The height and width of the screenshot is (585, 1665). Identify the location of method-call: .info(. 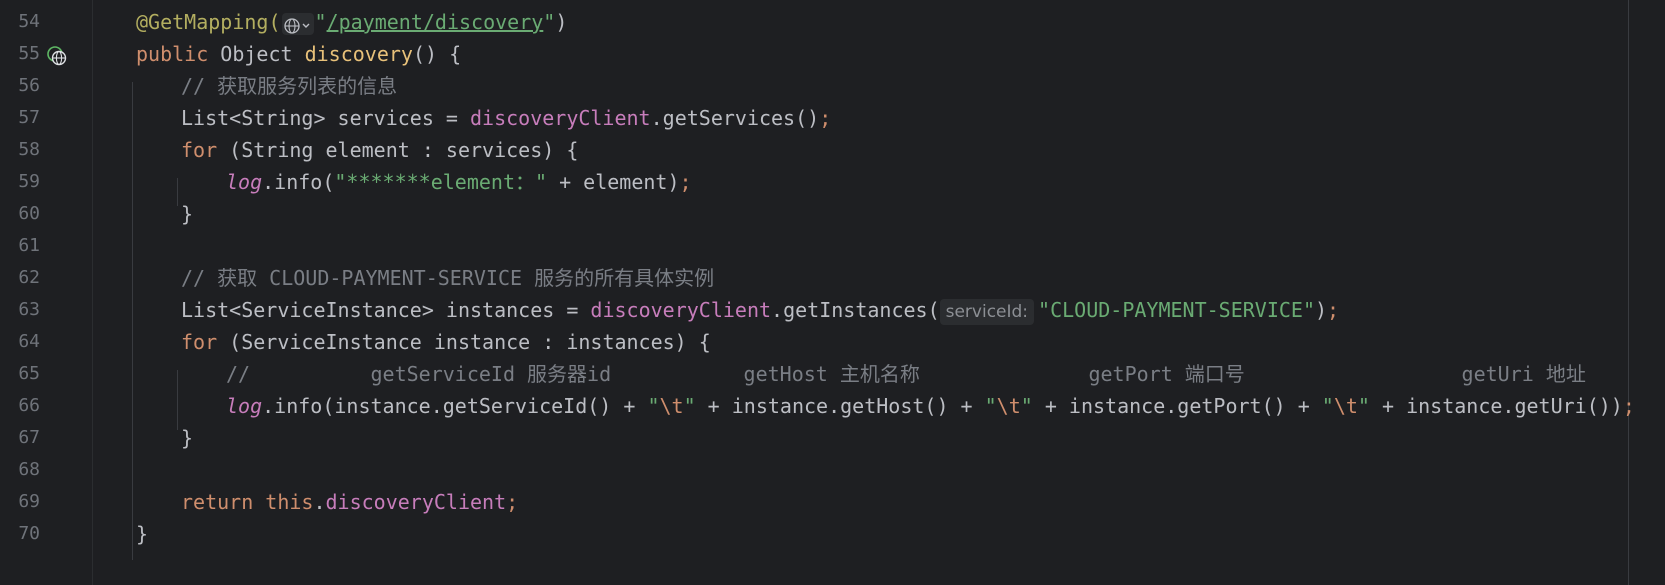
(298, 182).